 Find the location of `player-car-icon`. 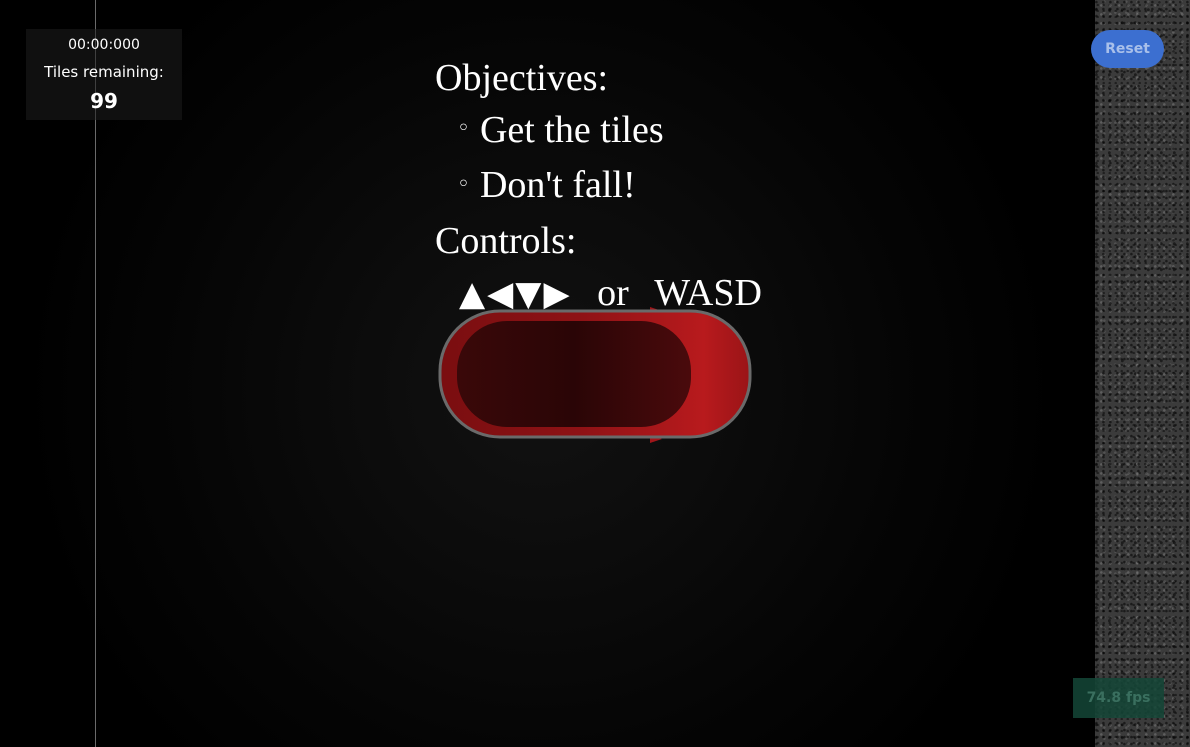

player-car-icon is located at coordinates (595, 375).